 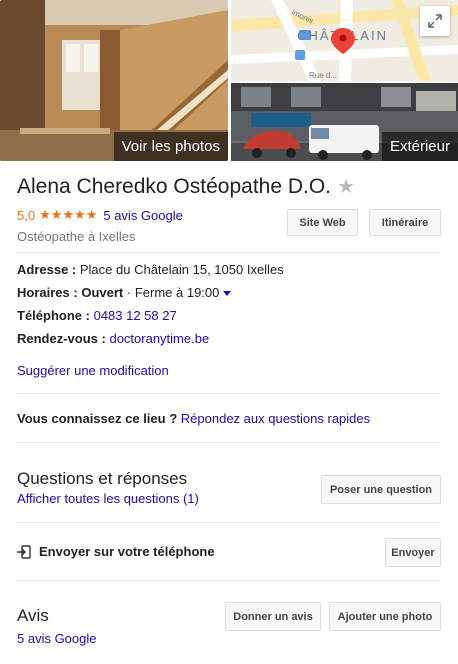 What do you see at coordinates (93, 370) in the screenshot?
I see `suggest-edit-link: Suggérer une modification` at bounding box center [93, 370].